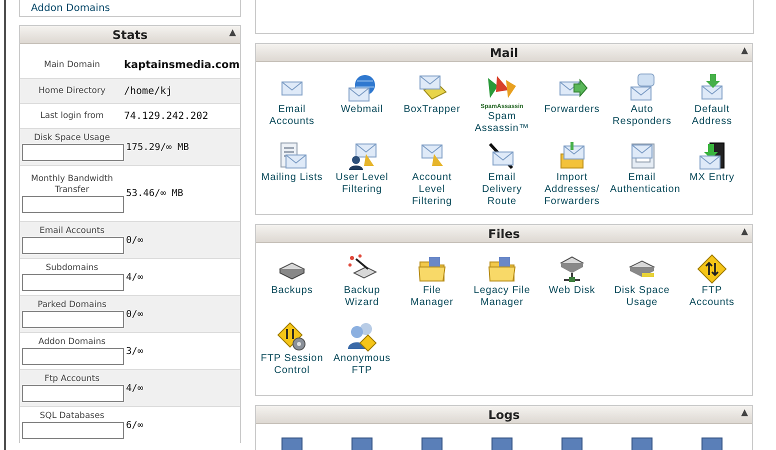  What do you see at coordinates (712, 287) in the screenshot?
I see `feature-link: FTP Accounts` at bounding box center [712, 287].